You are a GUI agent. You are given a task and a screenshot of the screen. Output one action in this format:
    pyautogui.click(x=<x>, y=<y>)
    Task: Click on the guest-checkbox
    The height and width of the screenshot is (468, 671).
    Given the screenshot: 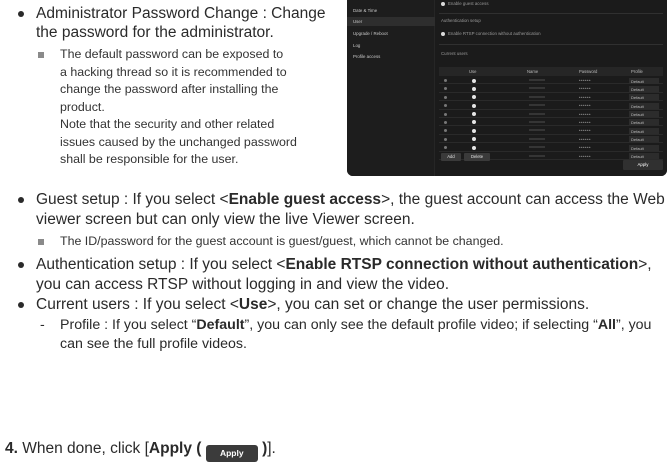 What is the action you would take?
    pyautogui.click(x=443, y=4)
    